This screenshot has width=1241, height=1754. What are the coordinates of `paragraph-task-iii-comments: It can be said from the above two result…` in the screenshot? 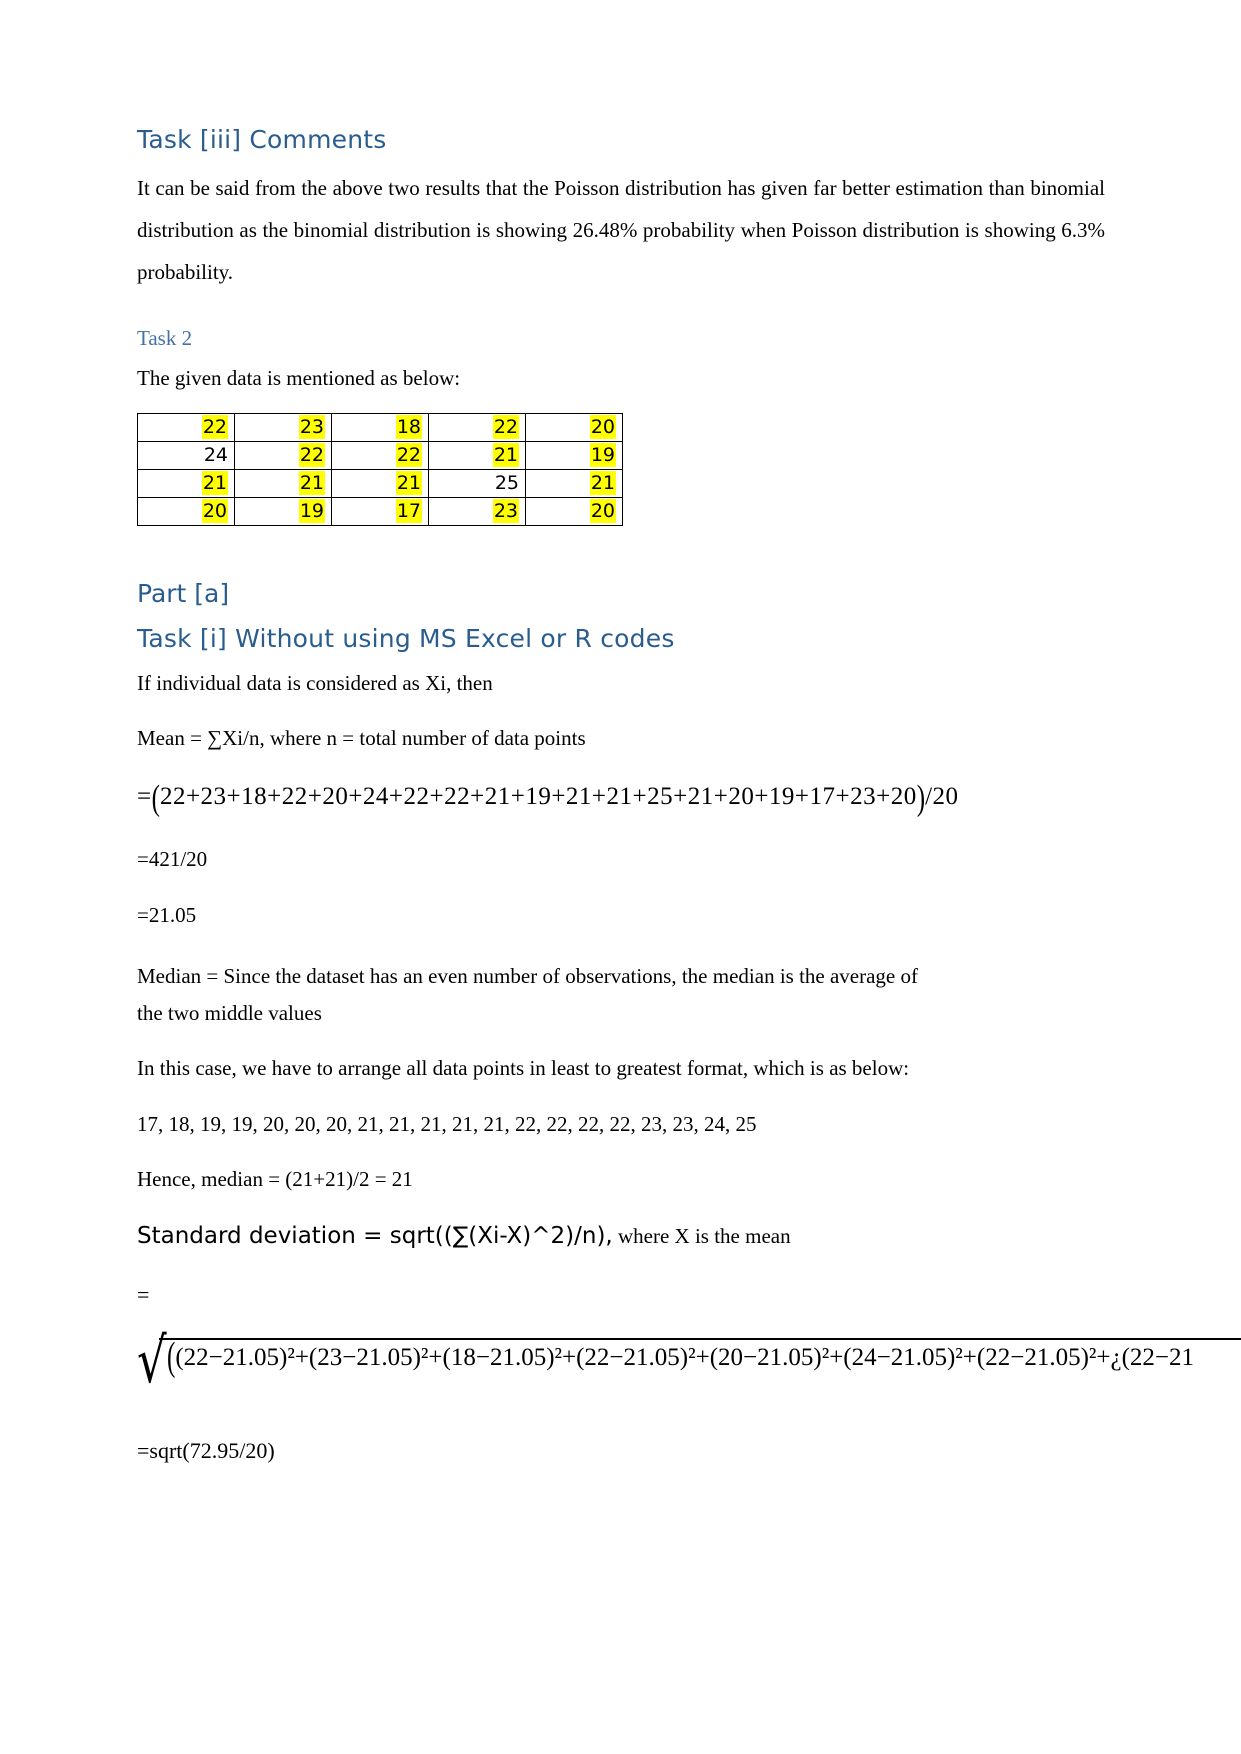 It's located at (621, 230).